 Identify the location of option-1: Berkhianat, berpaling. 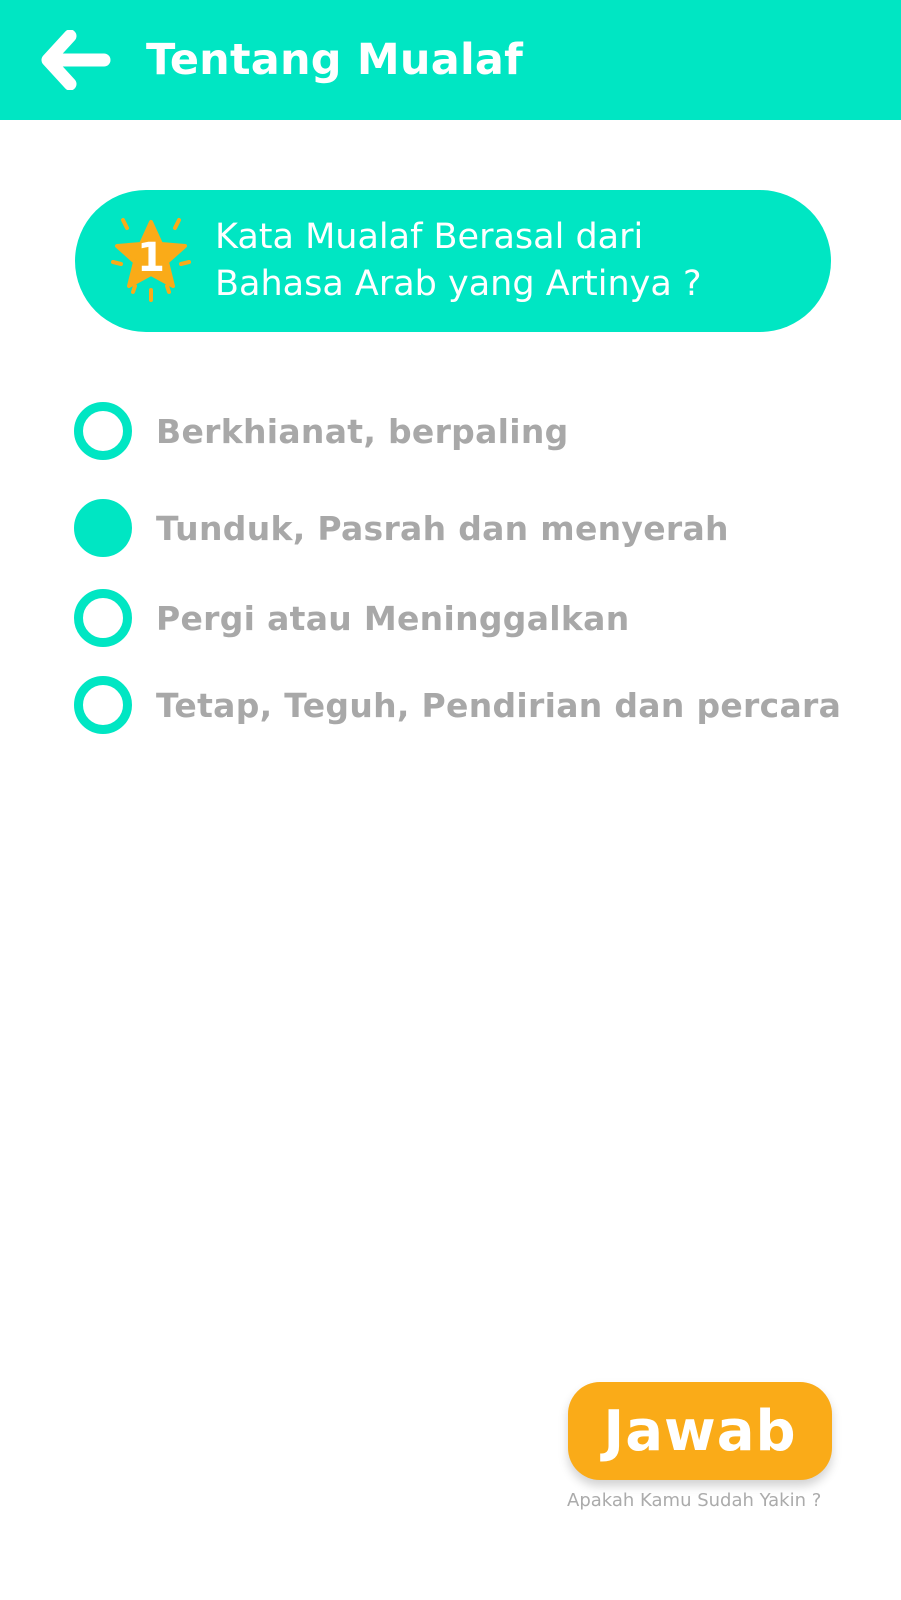
(454, 431).